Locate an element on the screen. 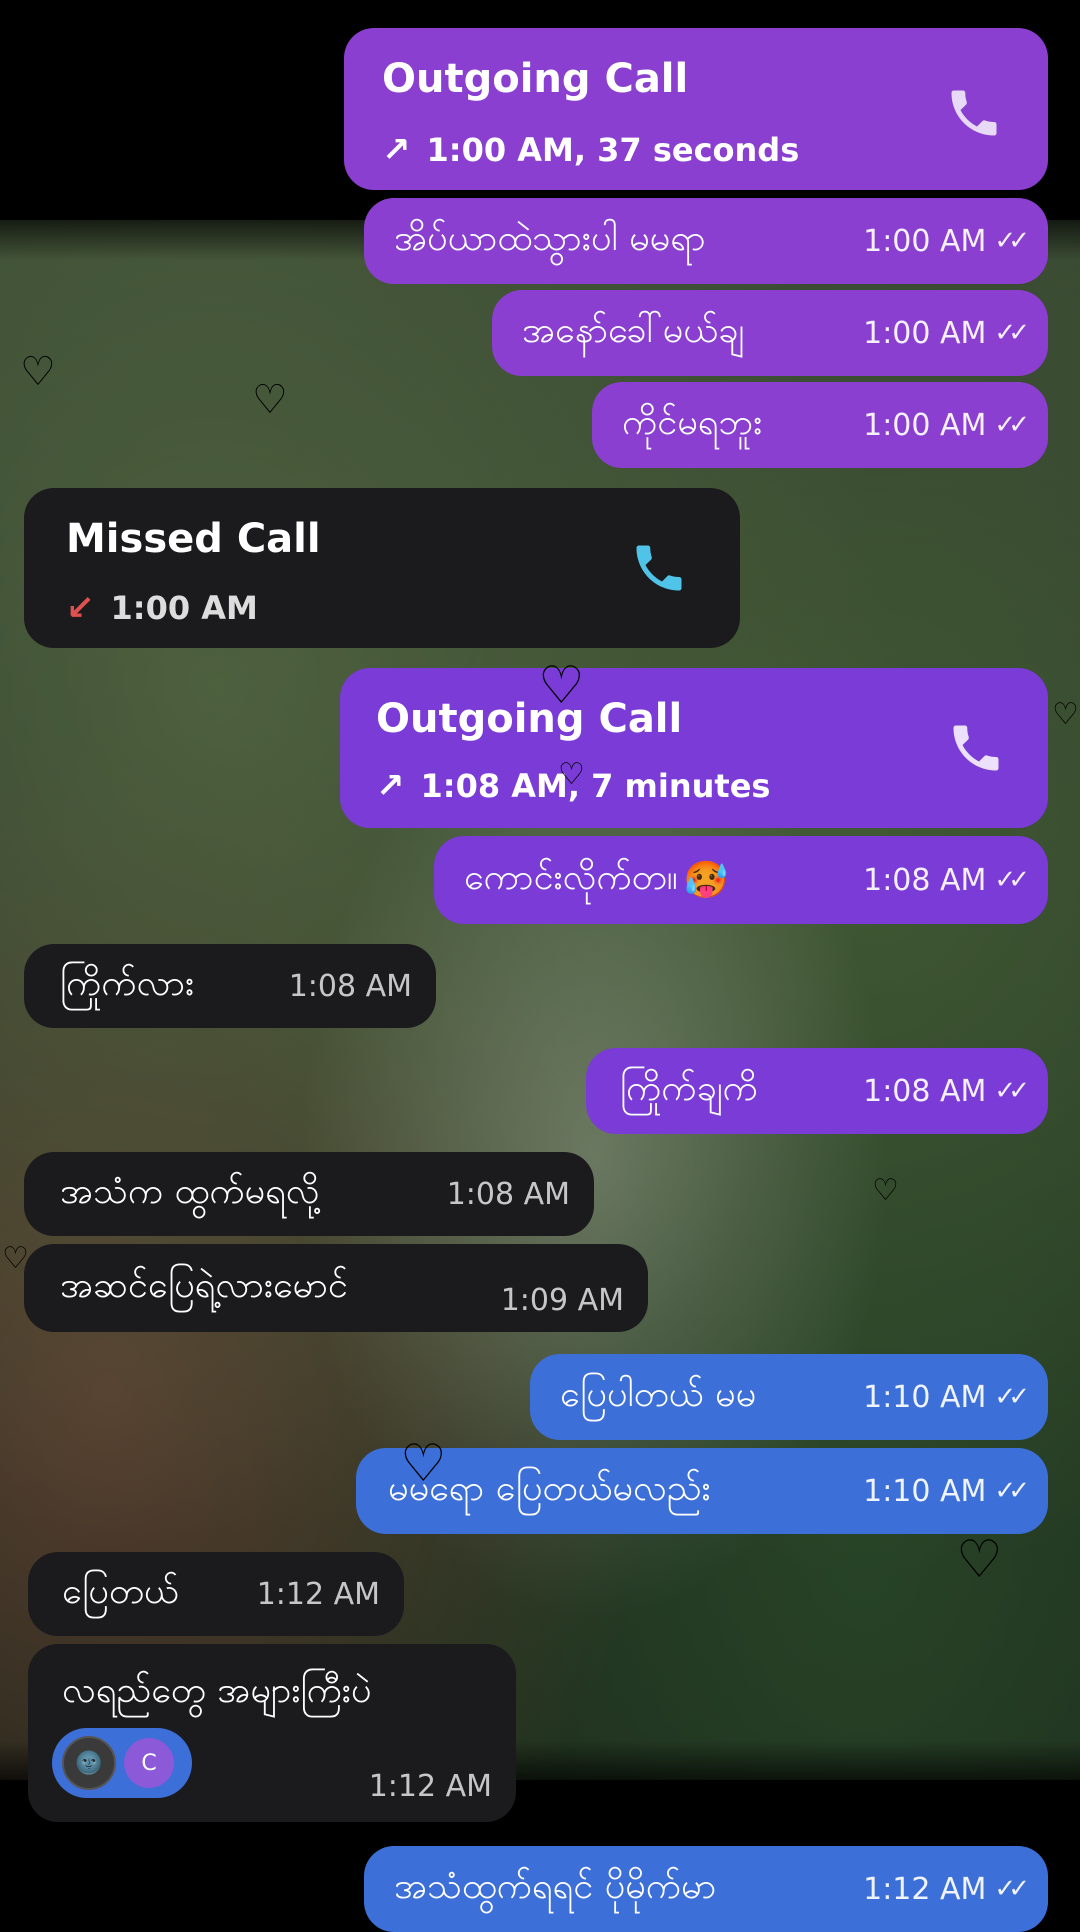  message-text: ကောင်းလိုက်တ။ is located at coordinates (571, 877).